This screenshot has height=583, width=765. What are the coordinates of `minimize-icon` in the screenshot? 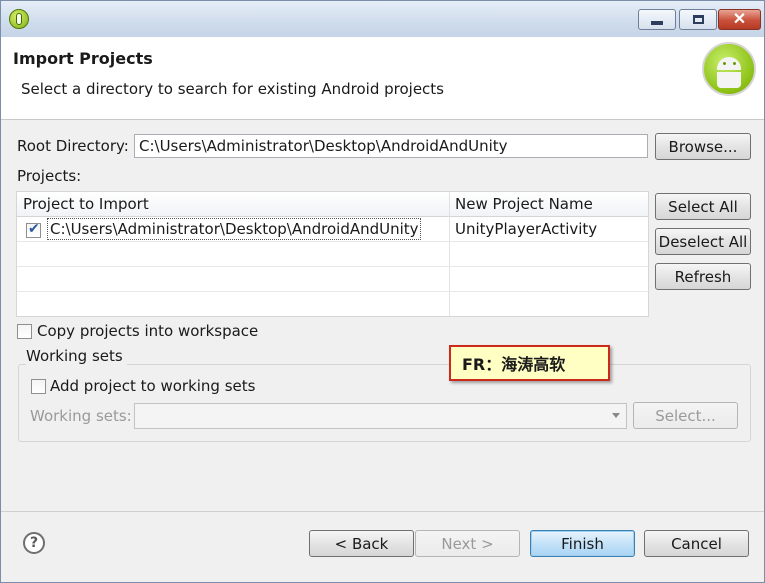 It's located at (657, 22).